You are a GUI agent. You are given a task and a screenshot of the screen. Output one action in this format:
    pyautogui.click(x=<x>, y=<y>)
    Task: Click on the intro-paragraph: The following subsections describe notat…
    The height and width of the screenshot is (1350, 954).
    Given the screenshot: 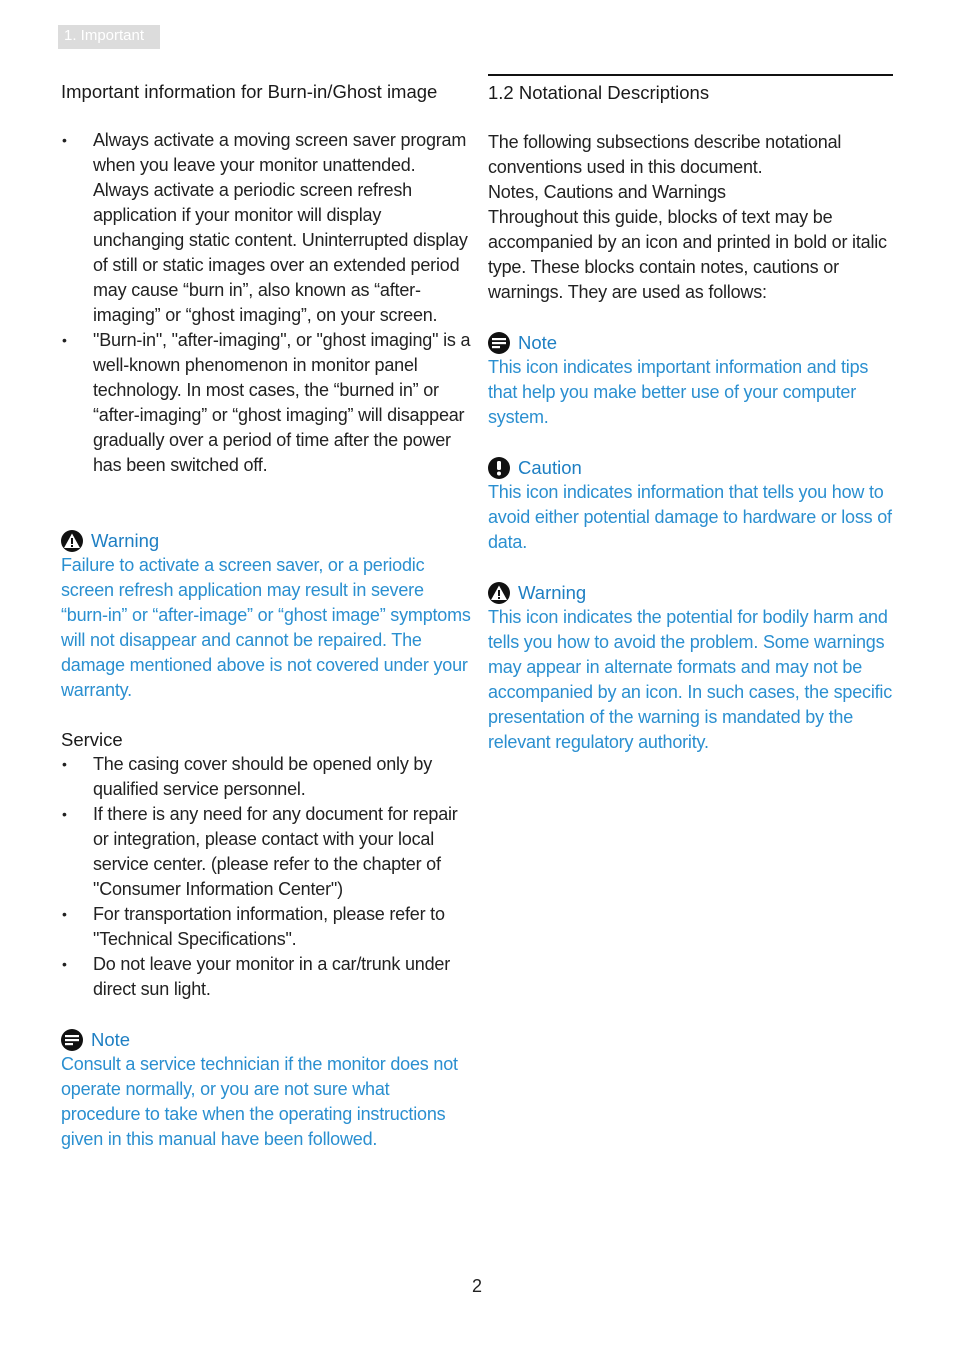 What is the action you would take?
    pyautogui.click(x=665, y=154)
    